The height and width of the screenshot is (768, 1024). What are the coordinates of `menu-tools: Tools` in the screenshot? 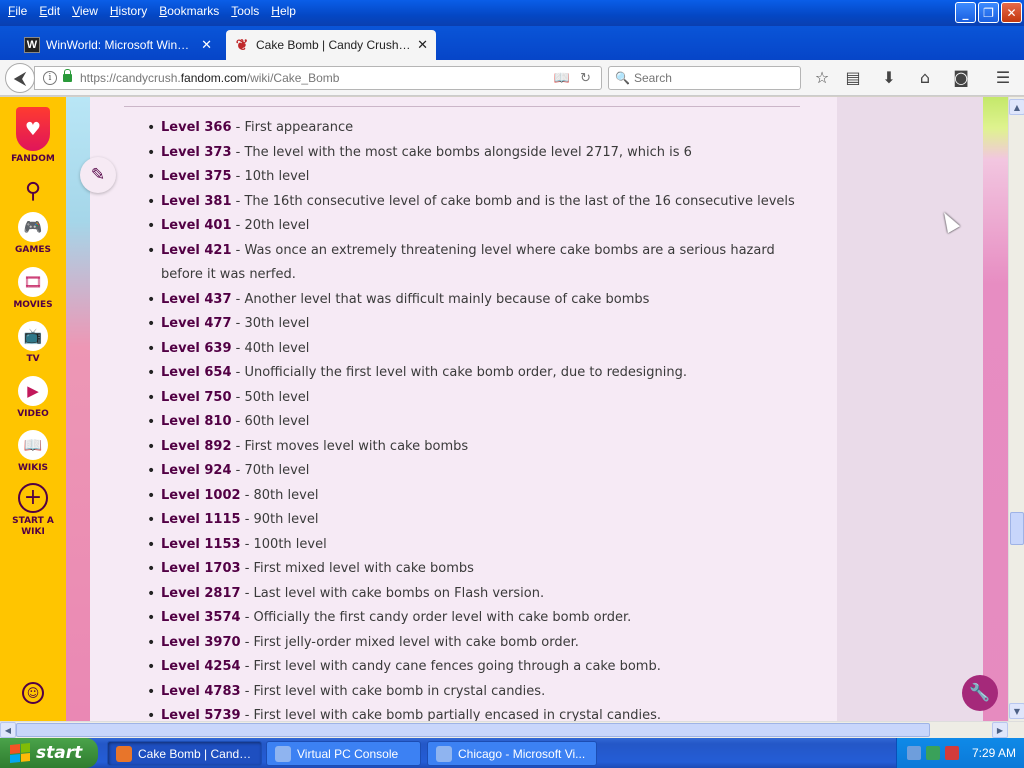 It's located at (247, 11).